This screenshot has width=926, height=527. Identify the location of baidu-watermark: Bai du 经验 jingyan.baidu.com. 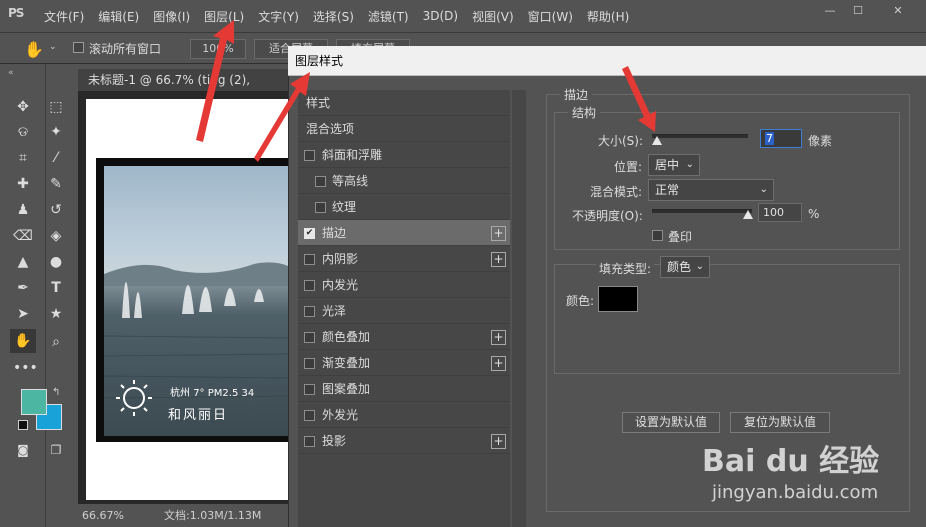
(802, 472).